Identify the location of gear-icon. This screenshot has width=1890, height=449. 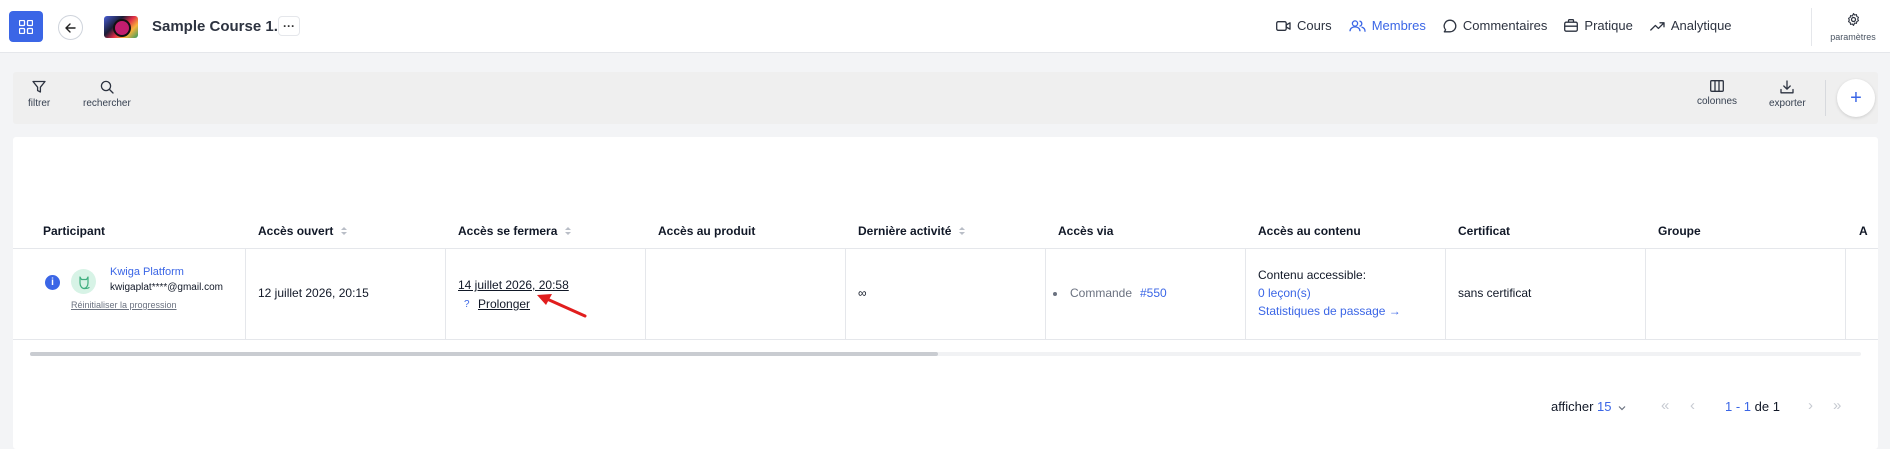
(1853, 19).